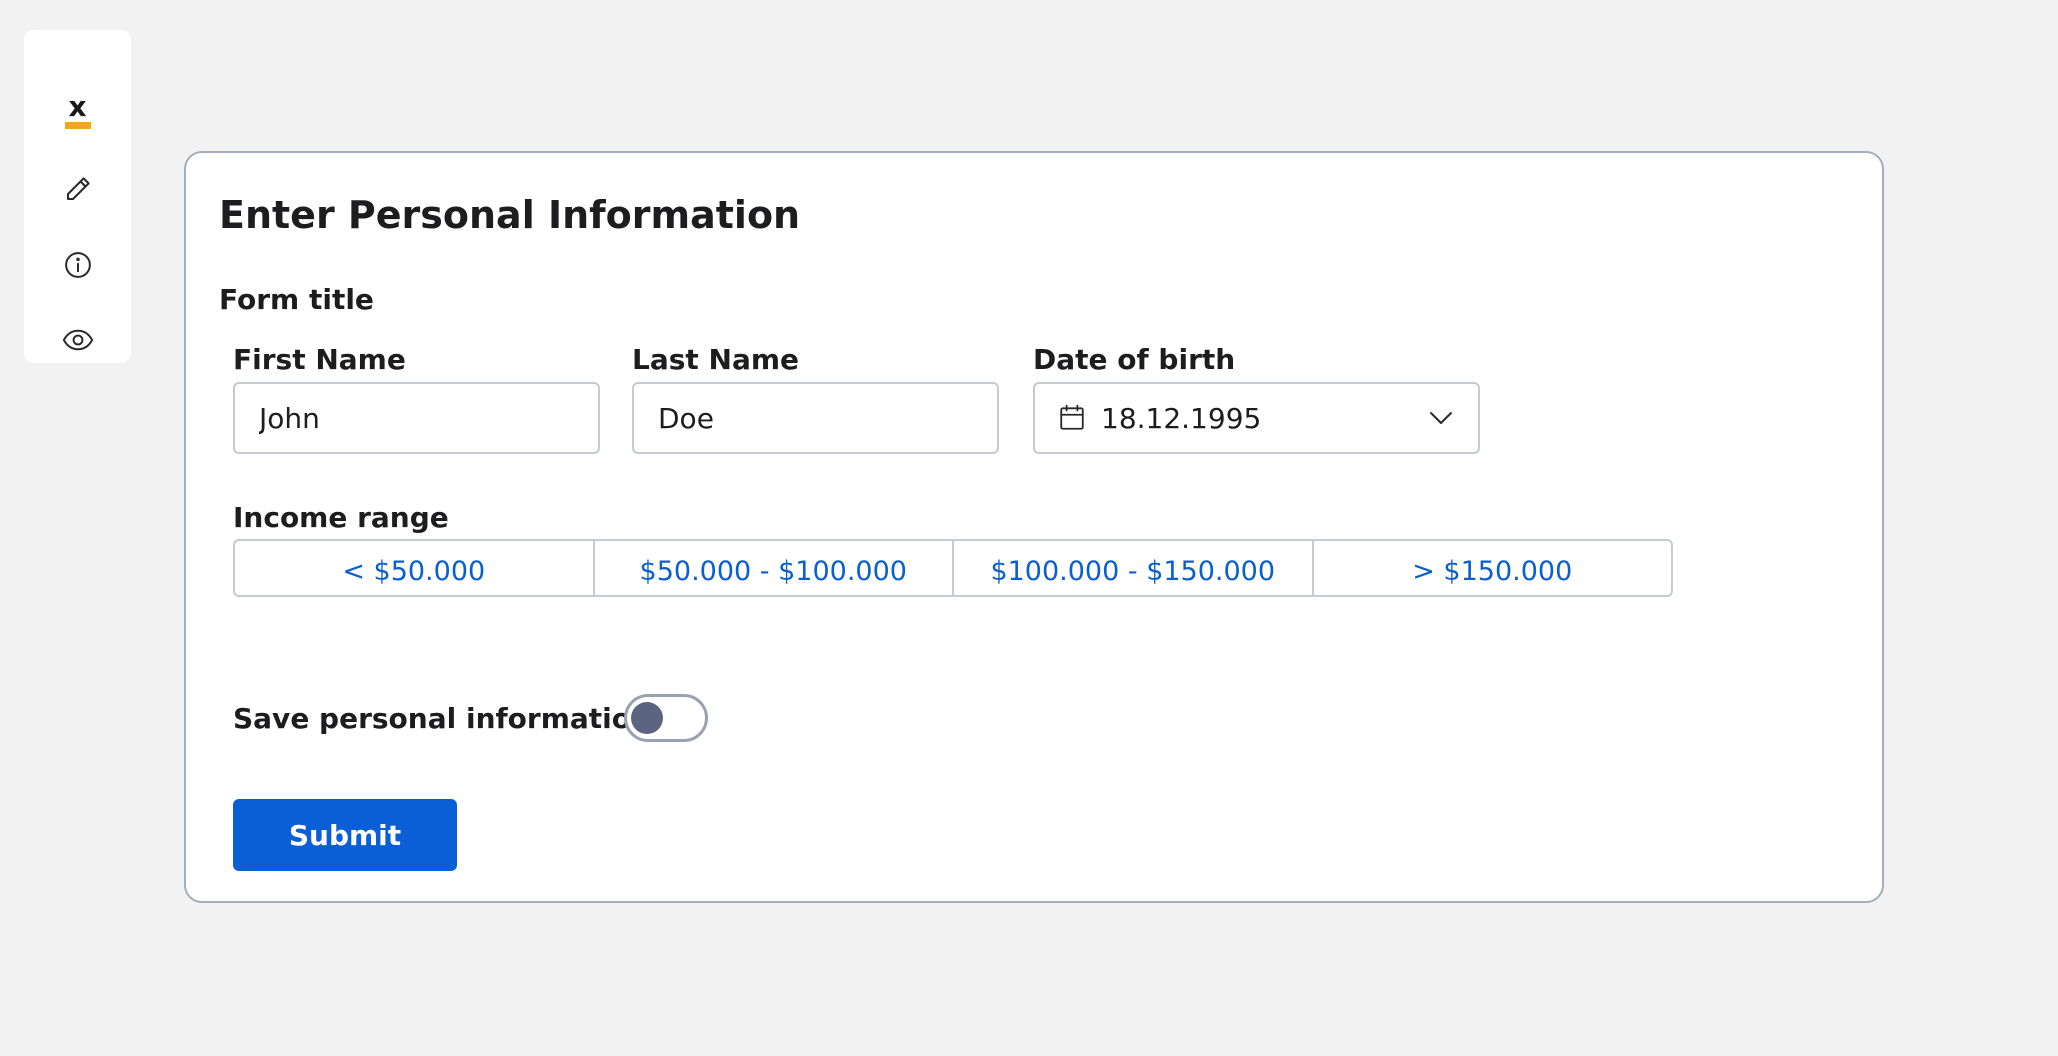 This screenshot has height=1056, width=2058. What do you see at coordinates (1072, 418) in the screenshot?
I see `calendar-icon` at bounding box center [1072, 418].